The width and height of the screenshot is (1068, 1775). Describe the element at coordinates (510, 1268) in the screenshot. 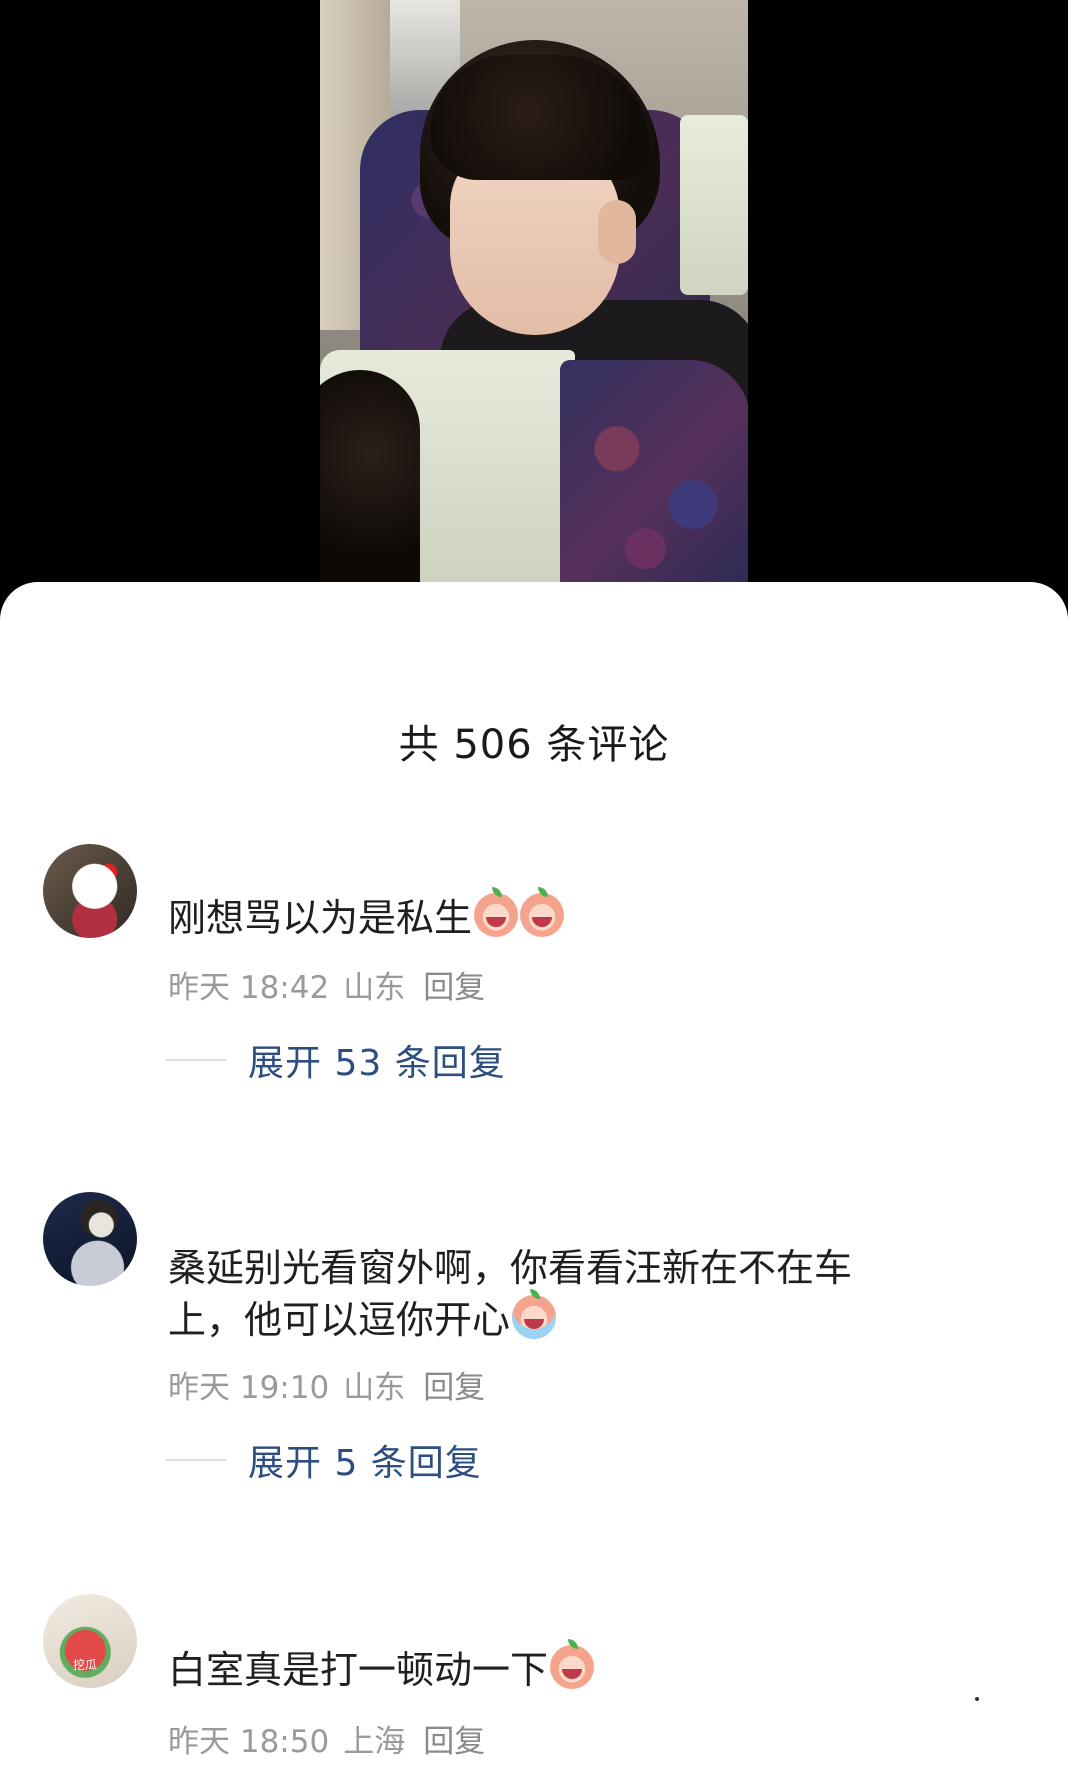

I see `comment-body-line-1: 桑延别光看窗外啊，你看看汪新在不在车` at that location.